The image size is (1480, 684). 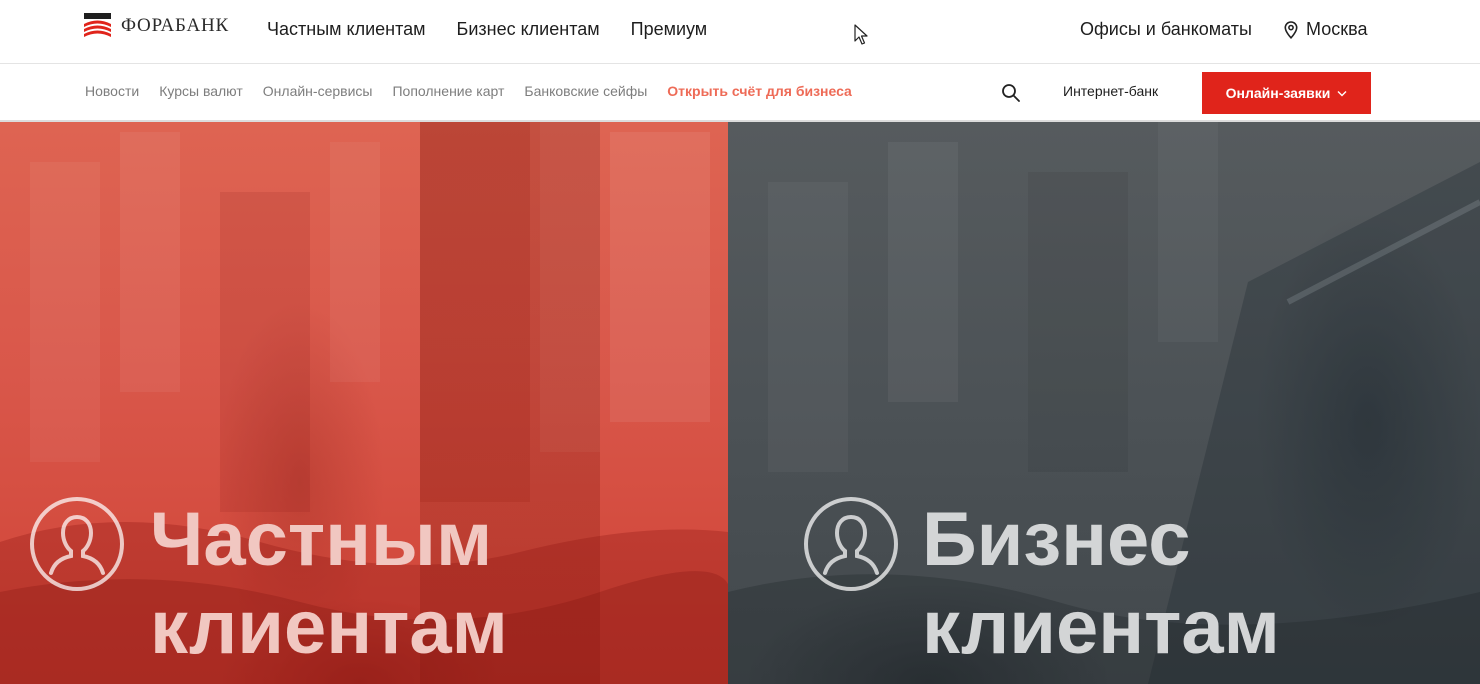 What do you see at coordinates (1291, 29) in the screenshot?
I see `map-pin-icon` at bounding box center [1291, 29].